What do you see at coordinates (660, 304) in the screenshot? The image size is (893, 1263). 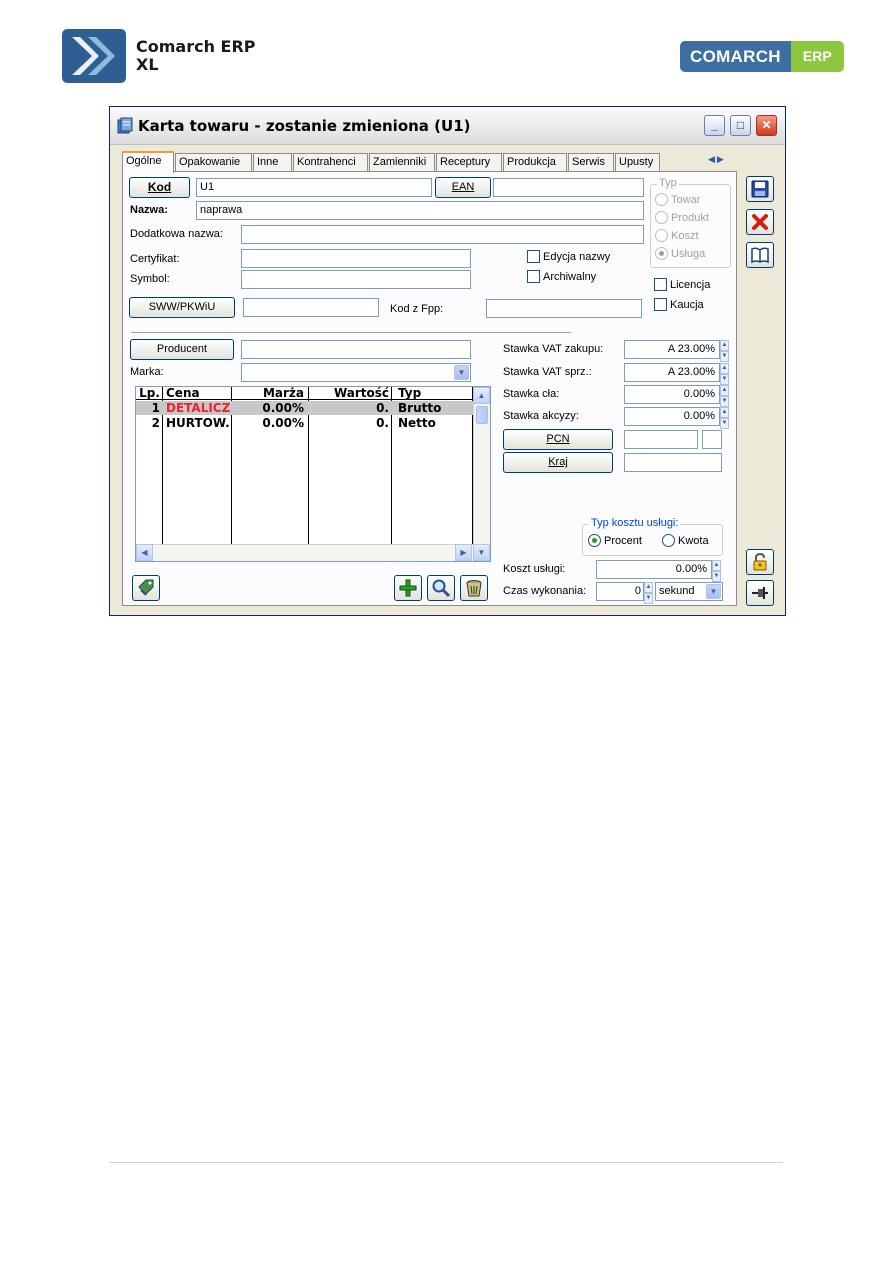 I see `kaucja-box` at bounding box center [660, 304].